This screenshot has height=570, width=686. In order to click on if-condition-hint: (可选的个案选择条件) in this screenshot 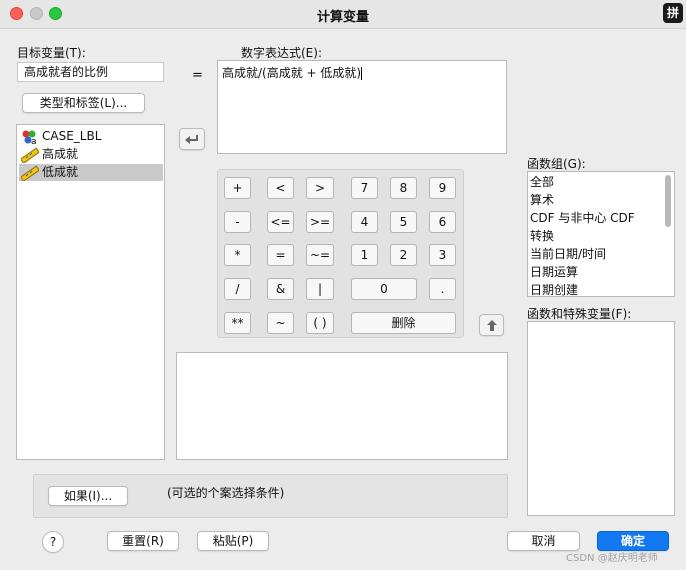, I will do `click(226, 493)`.